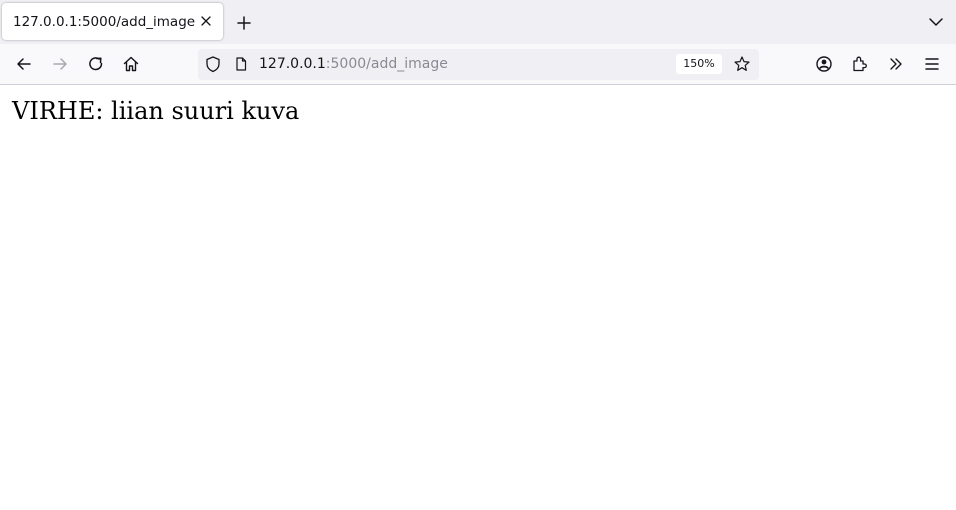  Describe the element at coordinates (742, 64) in the screenshot. I see `star-icon` at that location.